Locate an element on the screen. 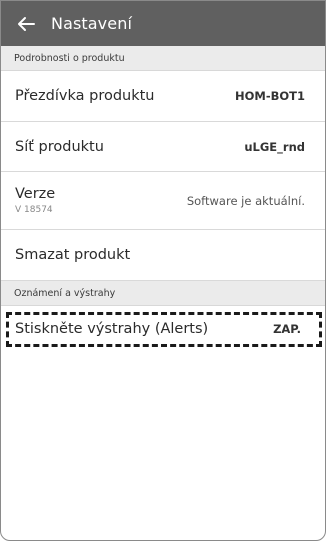 The width and height of the screenshot is (326, 541). product-nickname-row: Přezdívka produktu HOM-BOT1 is located at coordinates (163, 96).